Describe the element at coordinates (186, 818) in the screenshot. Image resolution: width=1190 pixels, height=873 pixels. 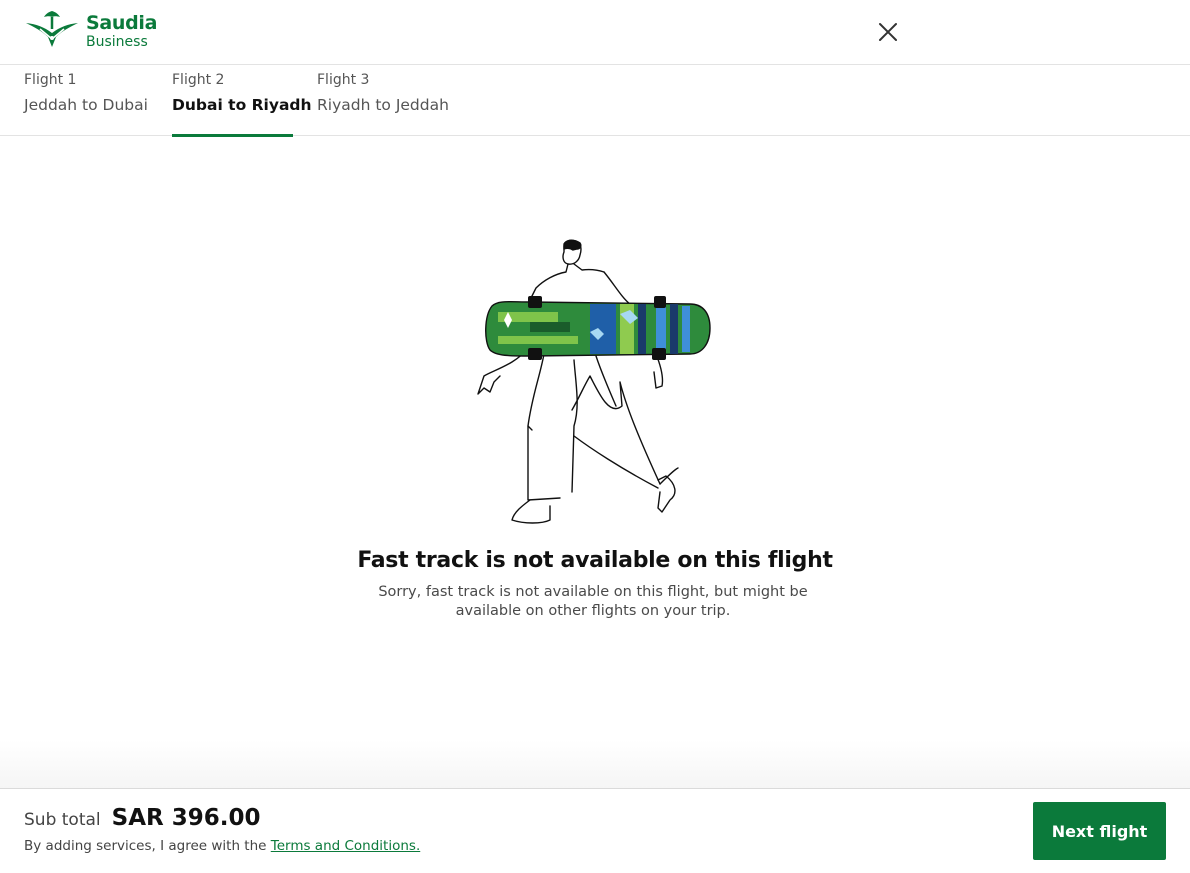
I see `subtotal-value: SAR 396.00` at that location.